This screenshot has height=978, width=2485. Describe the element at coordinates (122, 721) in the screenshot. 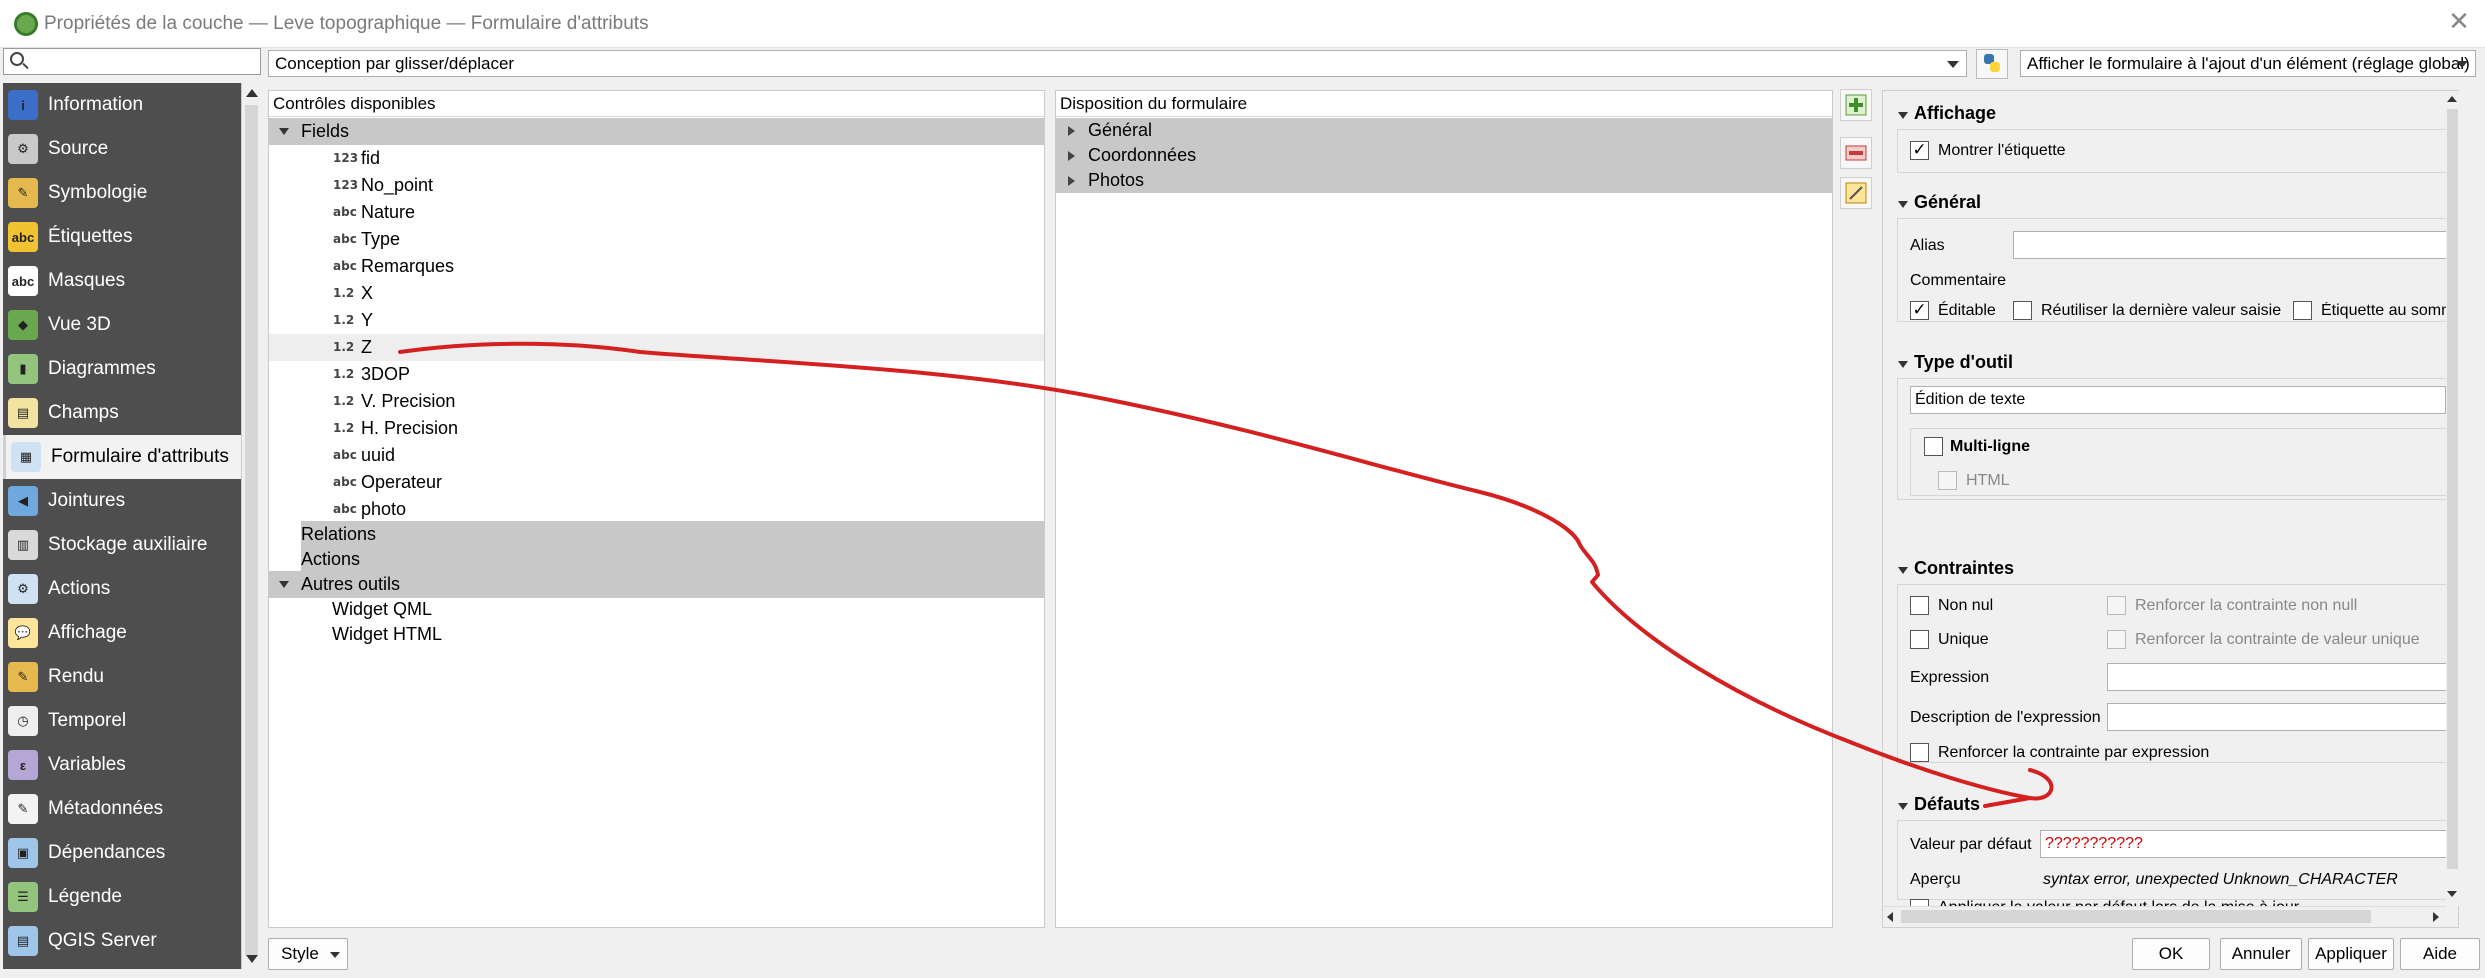

I see `sidebar-item-temporal: ◷ Temporel` at that location.